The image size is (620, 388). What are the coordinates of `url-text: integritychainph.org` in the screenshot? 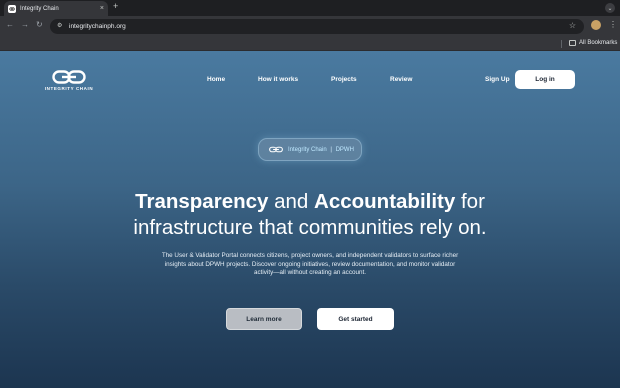 It's located at (97, 26).